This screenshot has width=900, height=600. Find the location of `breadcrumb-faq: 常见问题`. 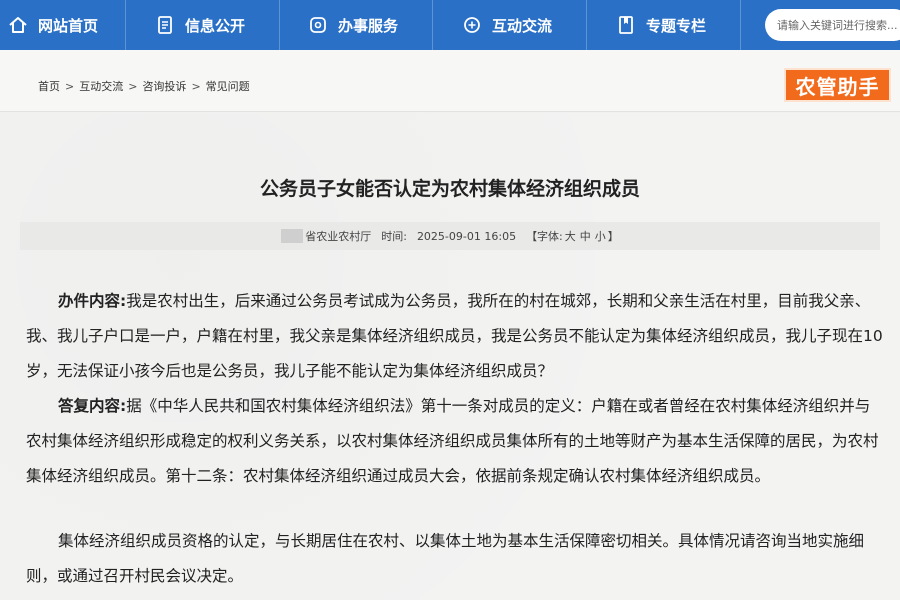

breadcrumb-faq: 常见问题 is located at coordinates (228, 86).